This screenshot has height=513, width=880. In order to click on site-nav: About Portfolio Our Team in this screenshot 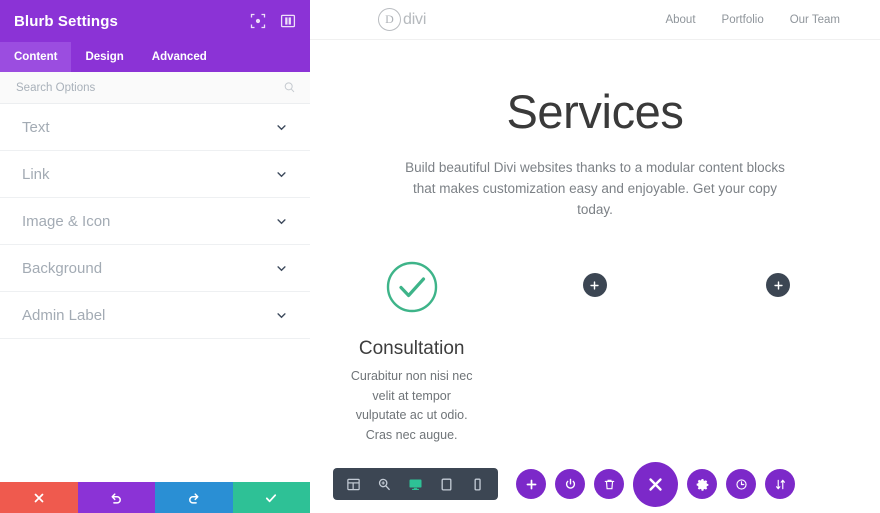, I will do `click(752, 20)`.